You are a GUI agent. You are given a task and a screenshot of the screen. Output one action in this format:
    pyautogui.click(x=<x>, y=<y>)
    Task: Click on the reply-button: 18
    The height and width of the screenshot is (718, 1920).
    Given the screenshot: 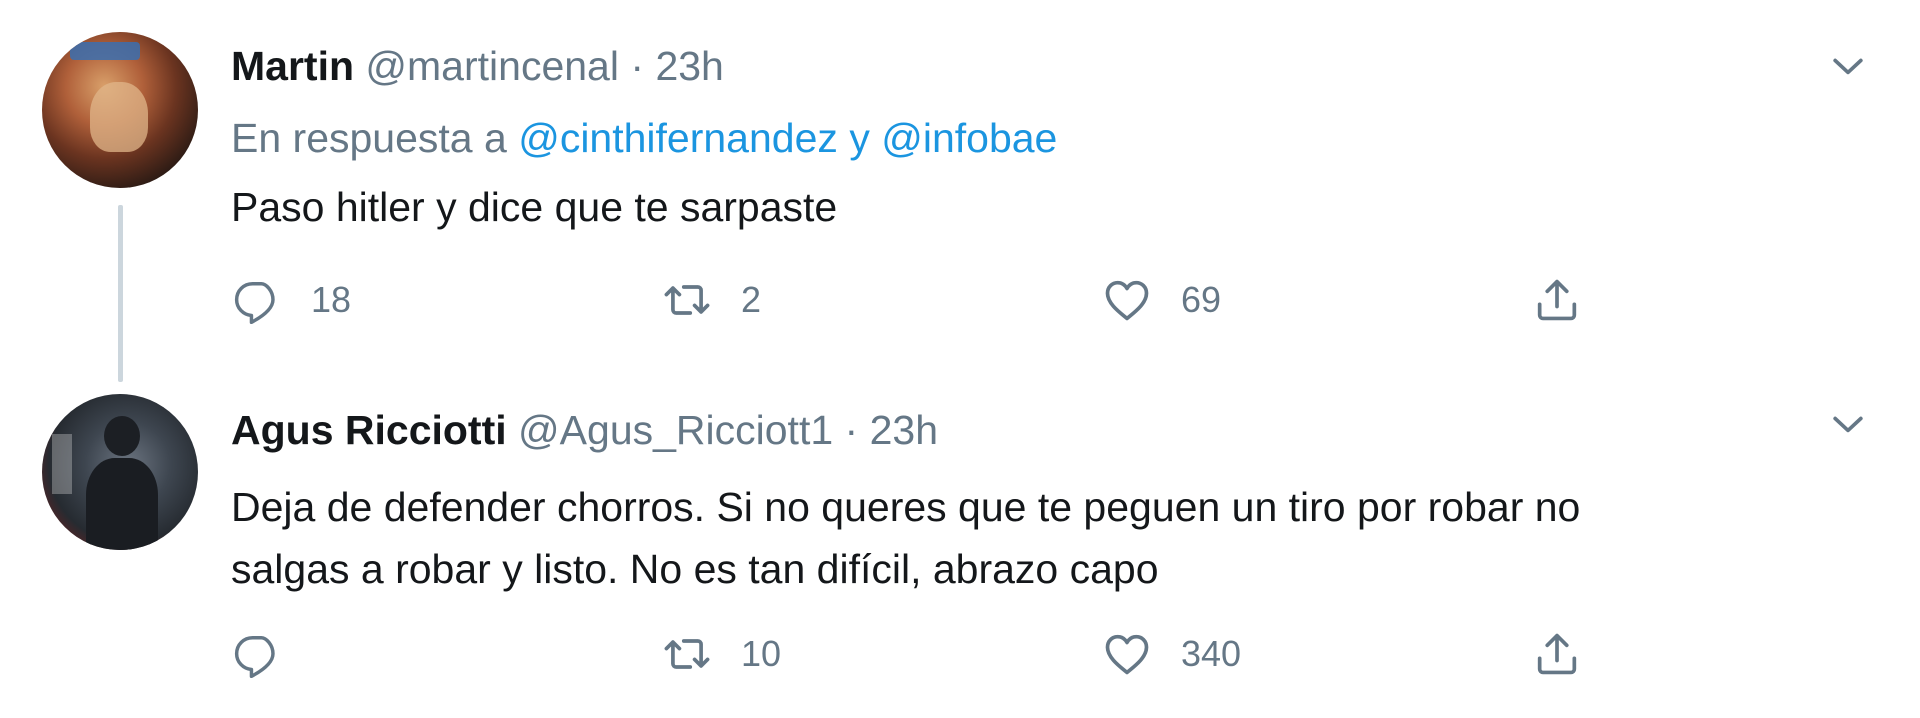 What is the action you would take?
    pyautogui.click(x=291, y=300)
    